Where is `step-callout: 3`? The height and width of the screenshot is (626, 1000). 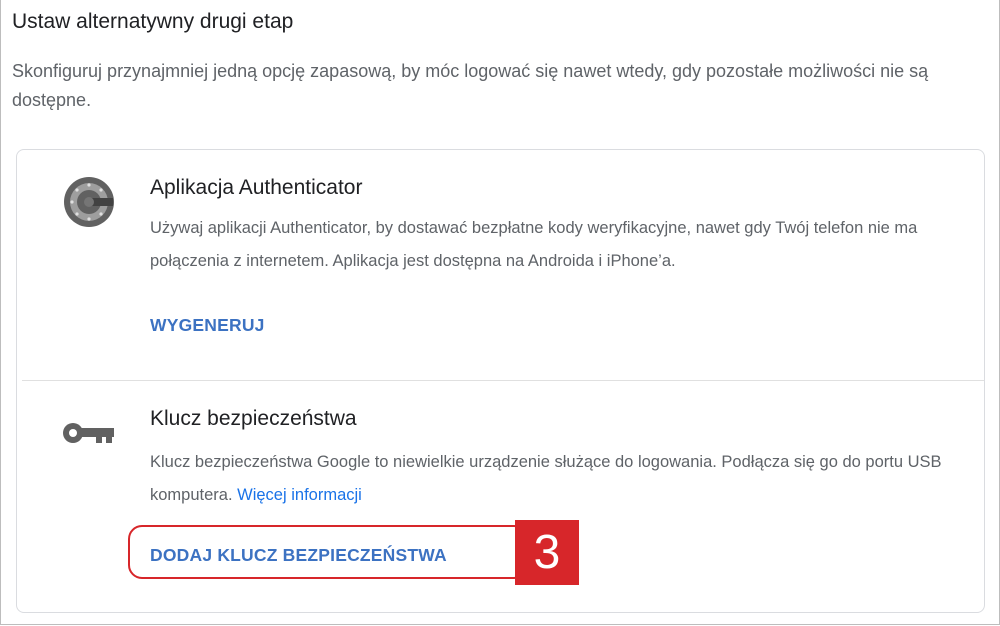 step-callout: 3 is located at coordinates (547, 552).